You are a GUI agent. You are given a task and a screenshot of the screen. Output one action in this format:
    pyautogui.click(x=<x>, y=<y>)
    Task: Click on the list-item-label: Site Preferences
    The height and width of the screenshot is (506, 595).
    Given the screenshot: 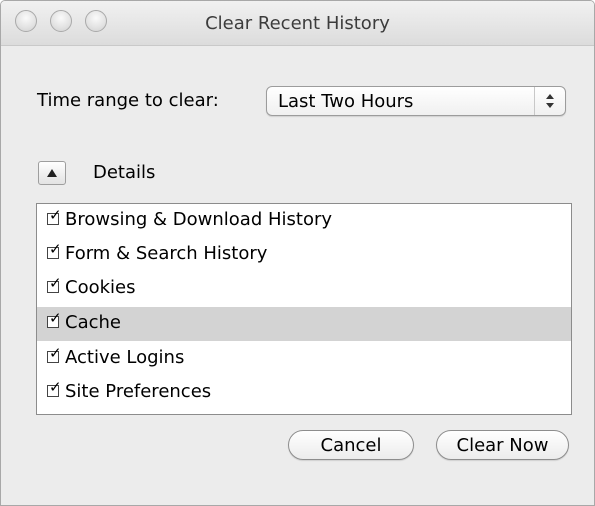 What is the action you would take?
    pyautogui.click(x=138, y=391)
    